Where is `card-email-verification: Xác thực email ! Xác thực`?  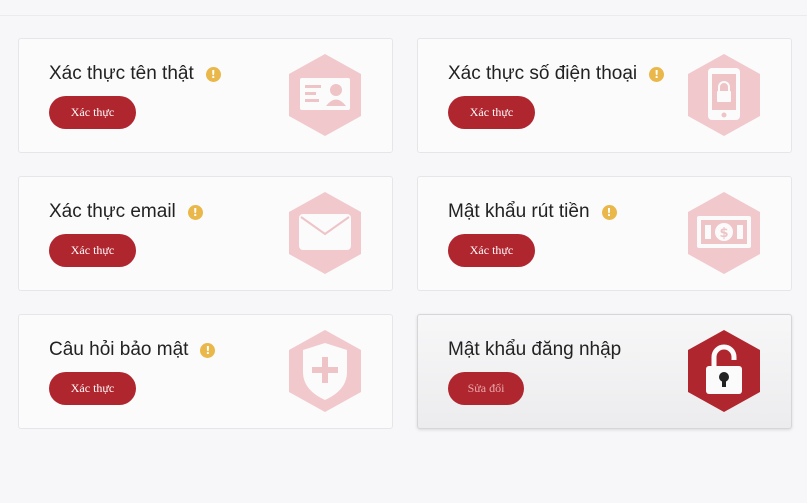 card-email-verification: Xác thực email ! Xác thực is located at coordinates (205, 233).